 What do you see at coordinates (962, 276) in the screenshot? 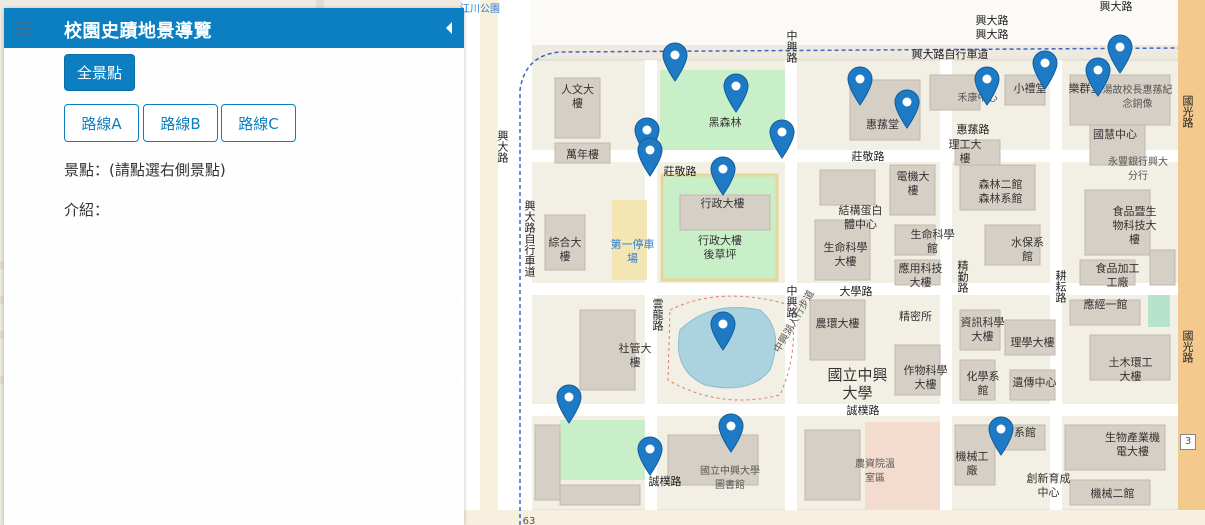
I see `road-label-jingqin: 精勤路` at bounding box center [962, 276].